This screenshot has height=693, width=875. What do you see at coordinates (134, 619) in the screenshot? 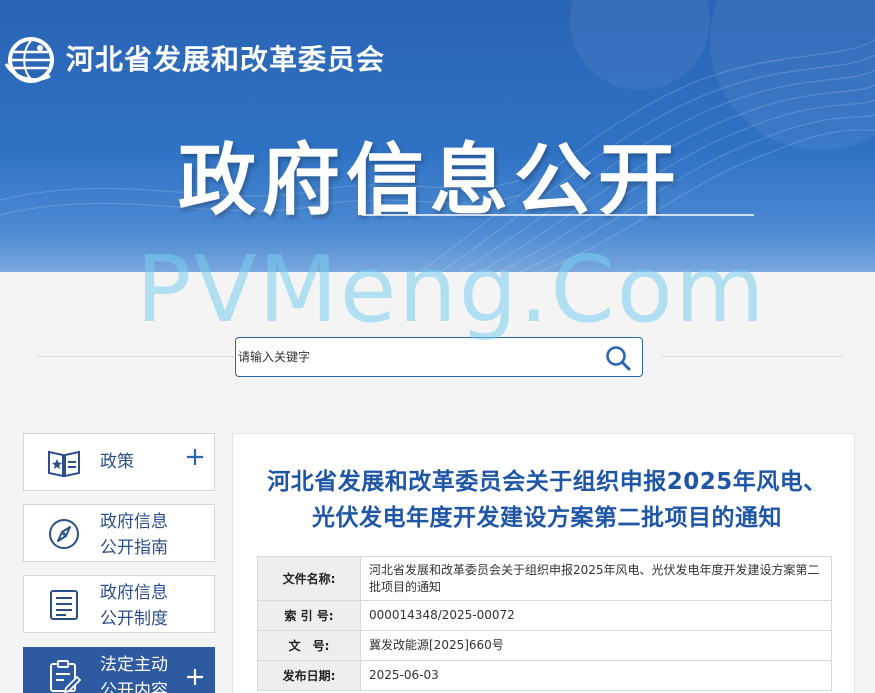
I see `sidebar-item-label: 公开制度` at bounding box center [134, 619].